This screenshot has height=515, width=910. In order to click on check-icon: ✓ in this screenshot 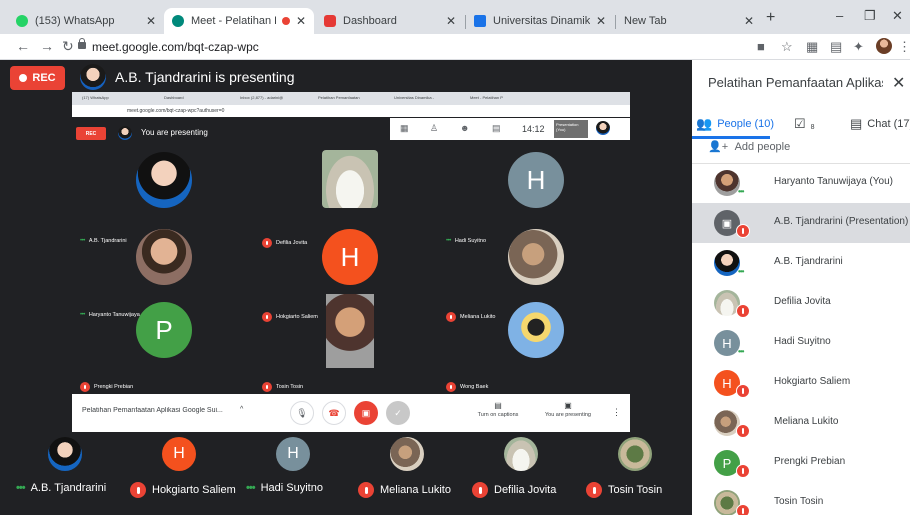, I will do `click(398, 413)`.